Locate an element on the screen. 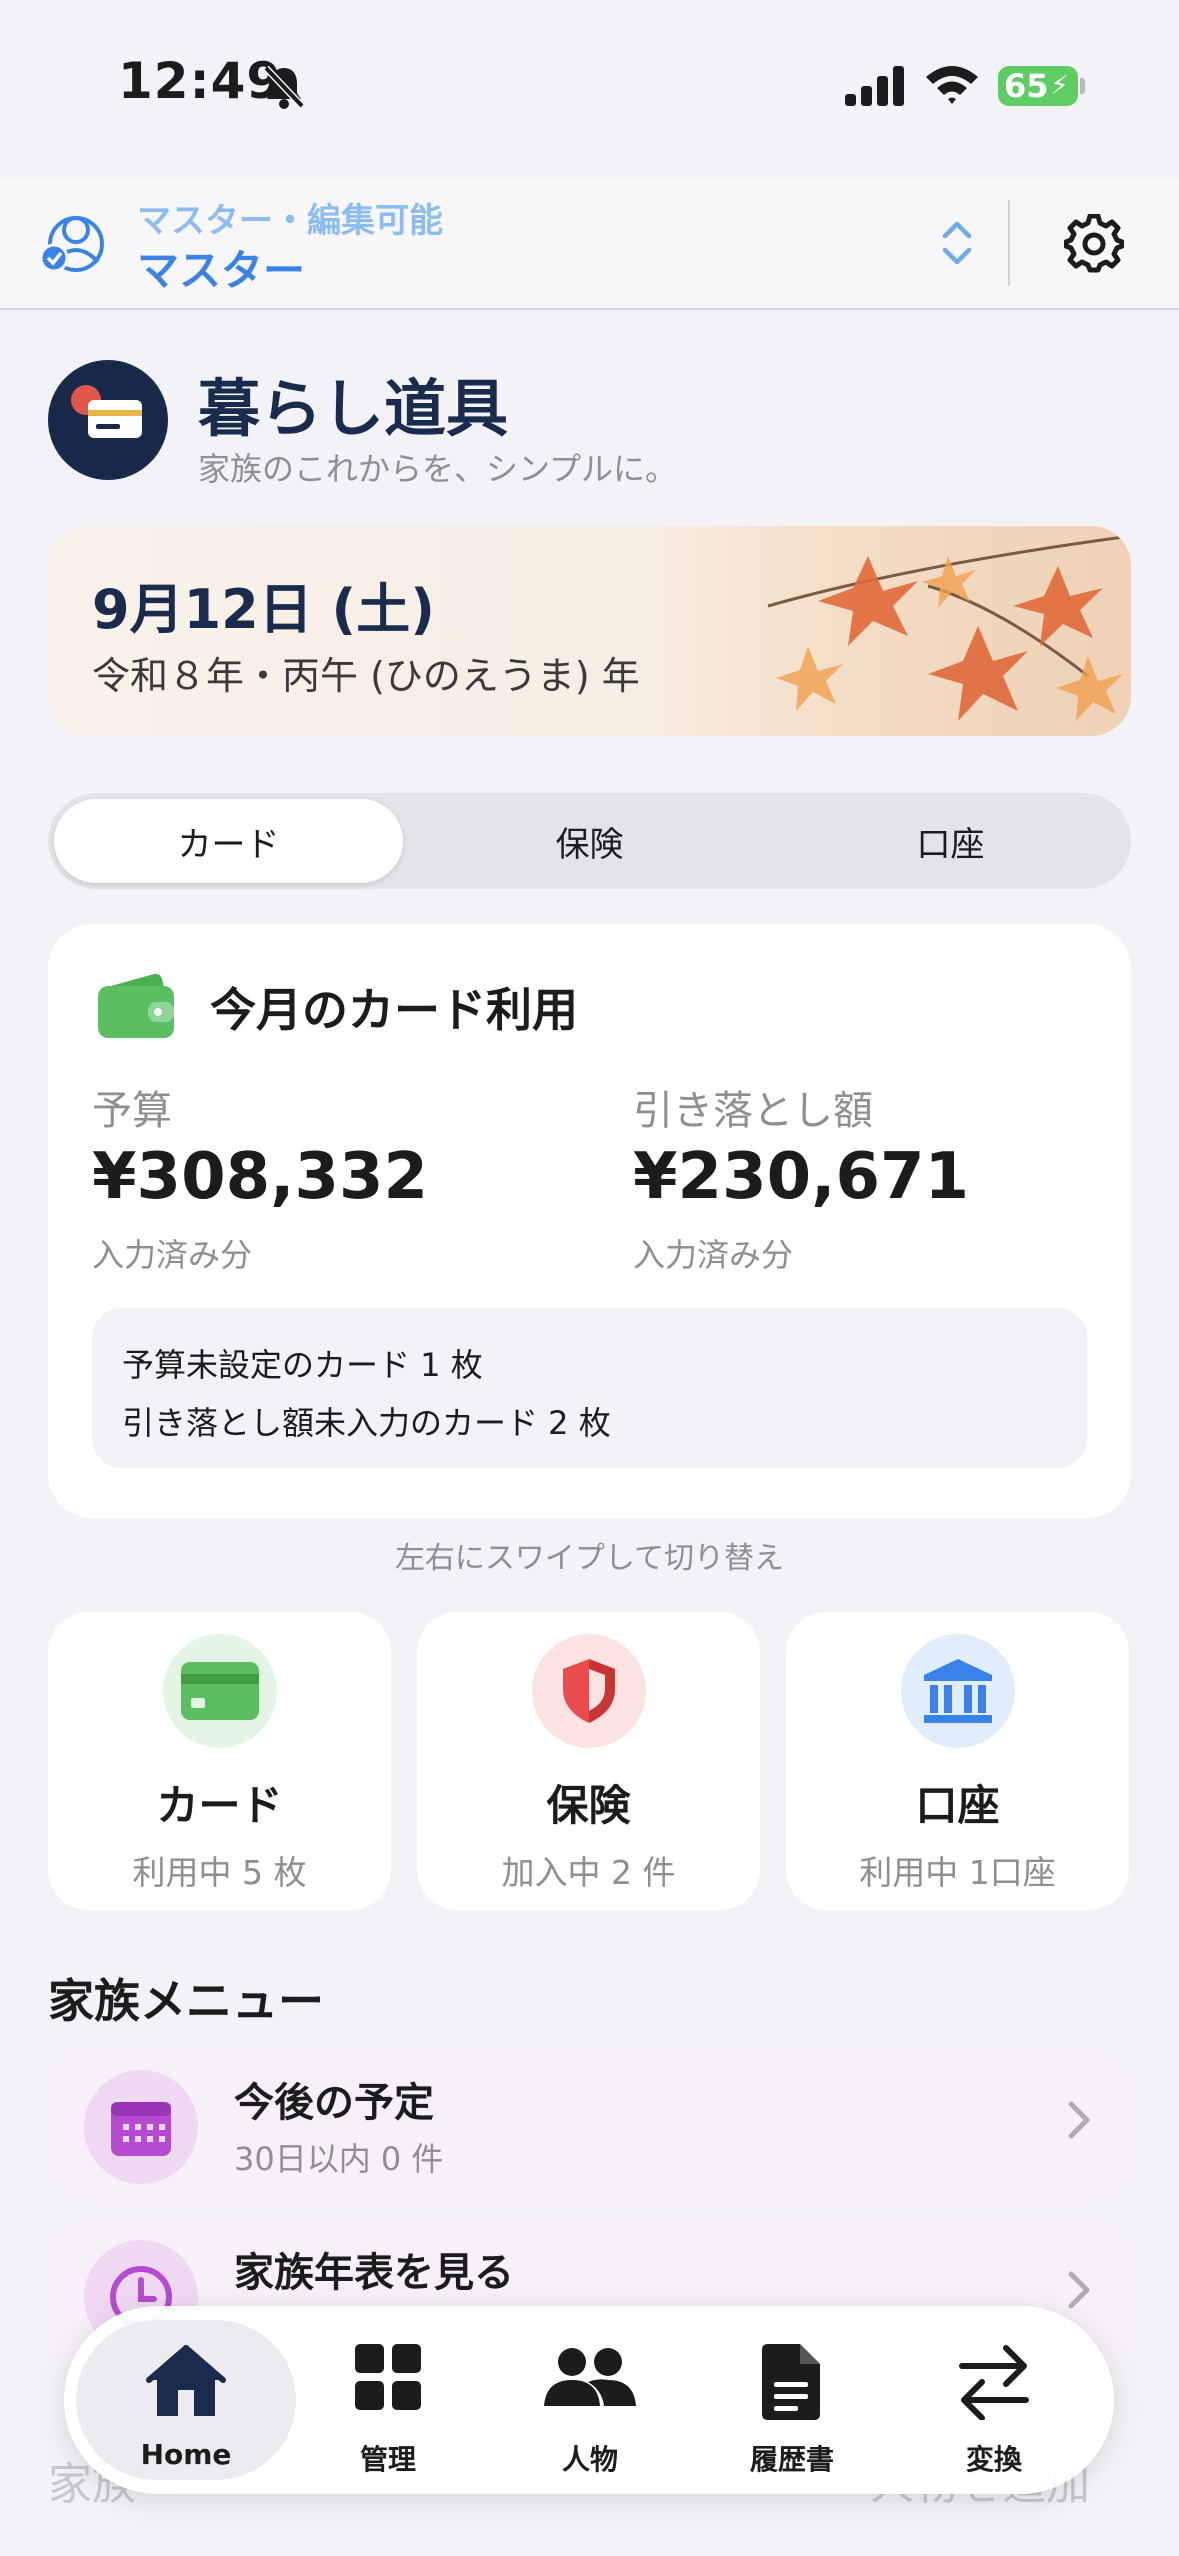 The width and height of the screenshot is (1179, 2556). era-year: 令和８年・丙午 (ひのえうま) 年 is located at coordinates (366, 676).